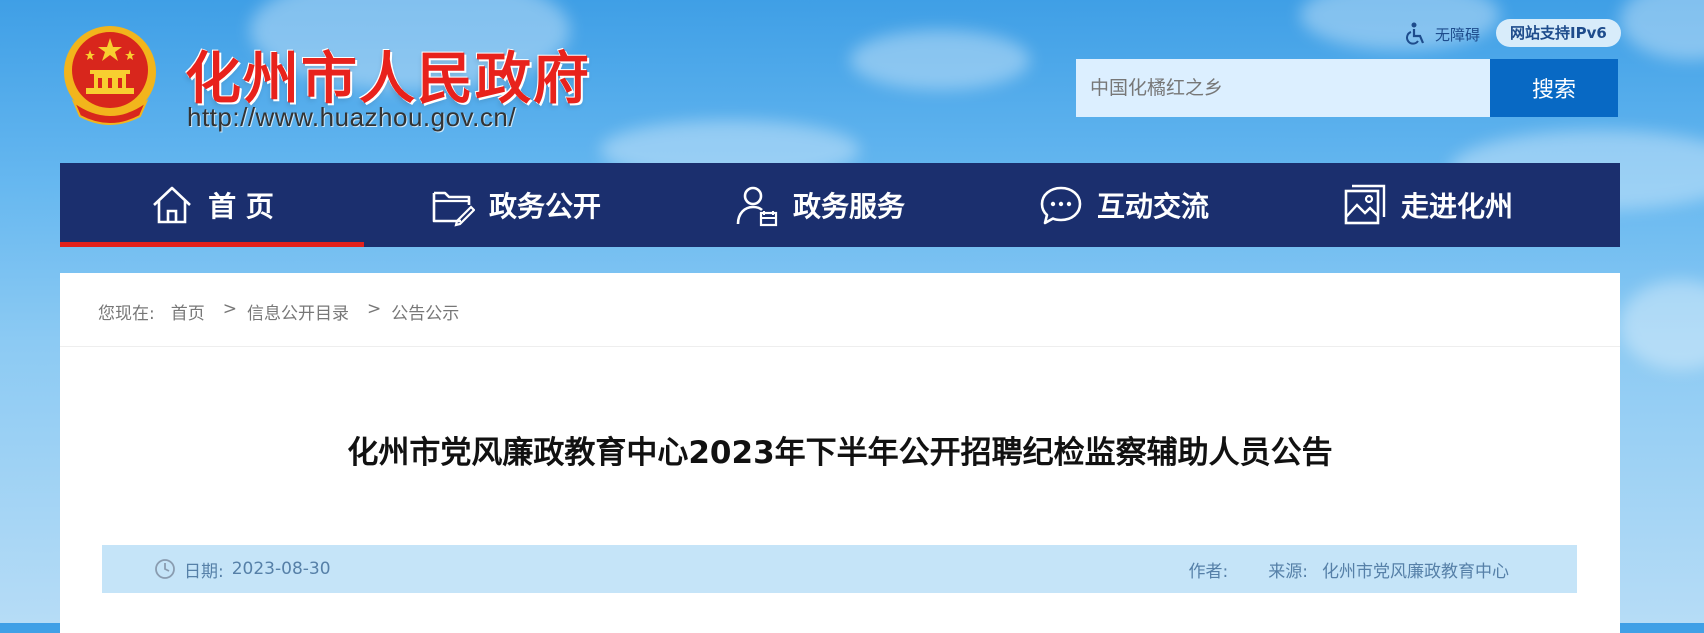 The width and height of the screenshot is (1704, 633). I want to click on article-meta-right: 作者: 来源: 化州市党风廉政教育中心, so click(1349, 569).